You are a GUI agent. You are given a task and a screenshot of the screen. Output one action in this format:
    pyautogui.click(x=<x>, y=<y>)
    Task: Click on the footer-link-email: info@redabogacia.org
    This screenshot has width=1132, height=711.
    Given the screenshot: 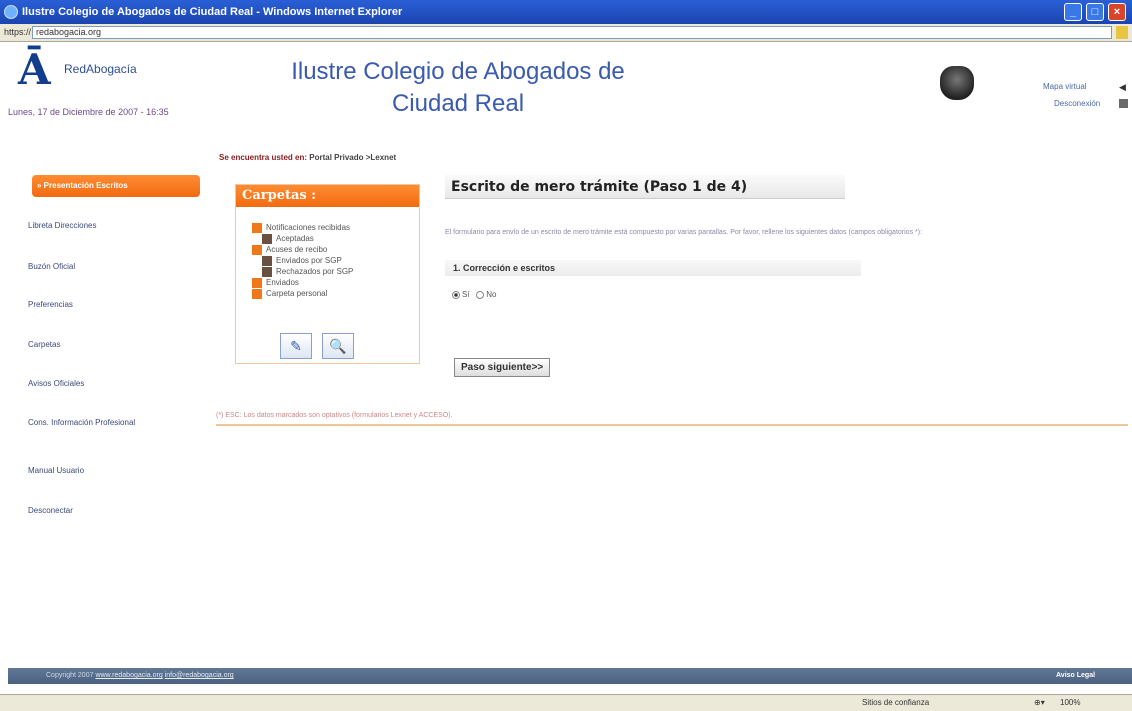 What is the action you would take?
    pyautogui.click(x=199, y=675)
    